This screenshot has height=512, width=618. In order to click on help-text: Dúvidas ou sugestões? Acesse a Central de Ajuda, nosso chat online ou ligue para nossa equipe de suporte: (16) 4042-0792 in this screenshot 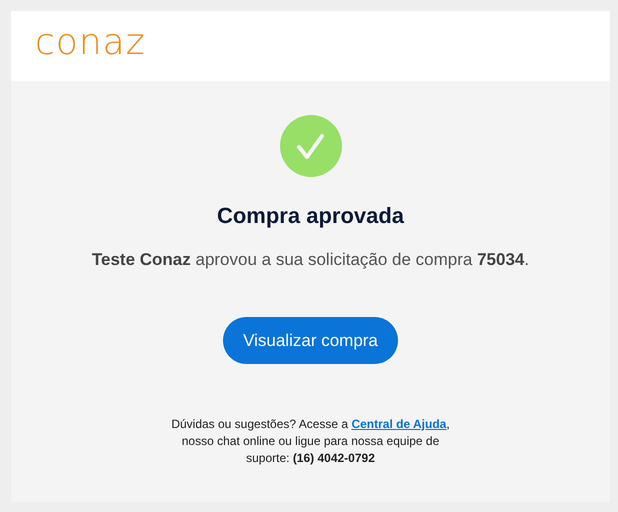, I will do `click(310, 441)`.